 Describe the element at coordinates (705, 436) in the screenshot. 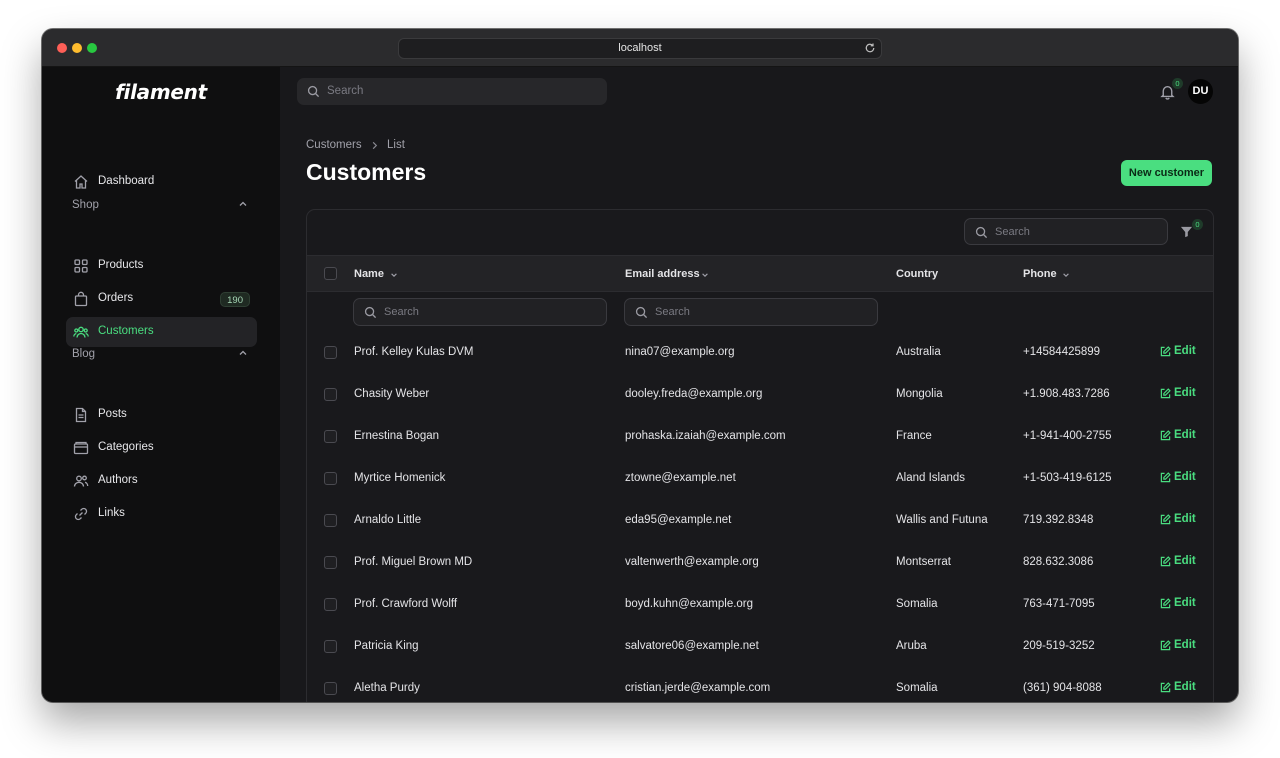

I see `customer-email: prohaska.izaiah@example.com` at that location.